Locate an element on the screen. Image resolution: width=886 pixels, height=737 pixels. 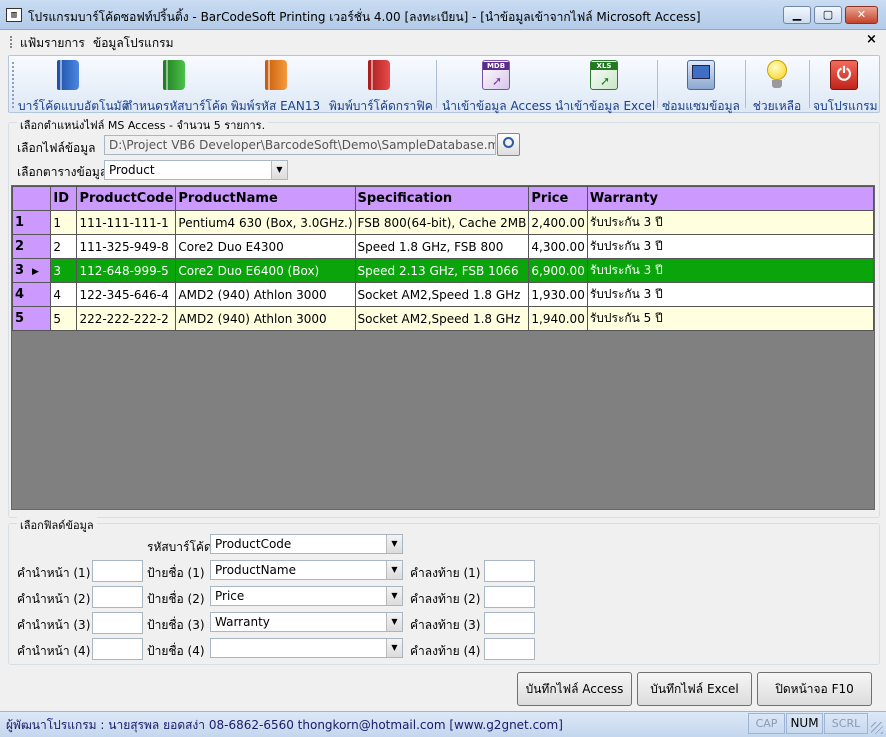
computer-repair-icon is located at coordinates (701, 75).